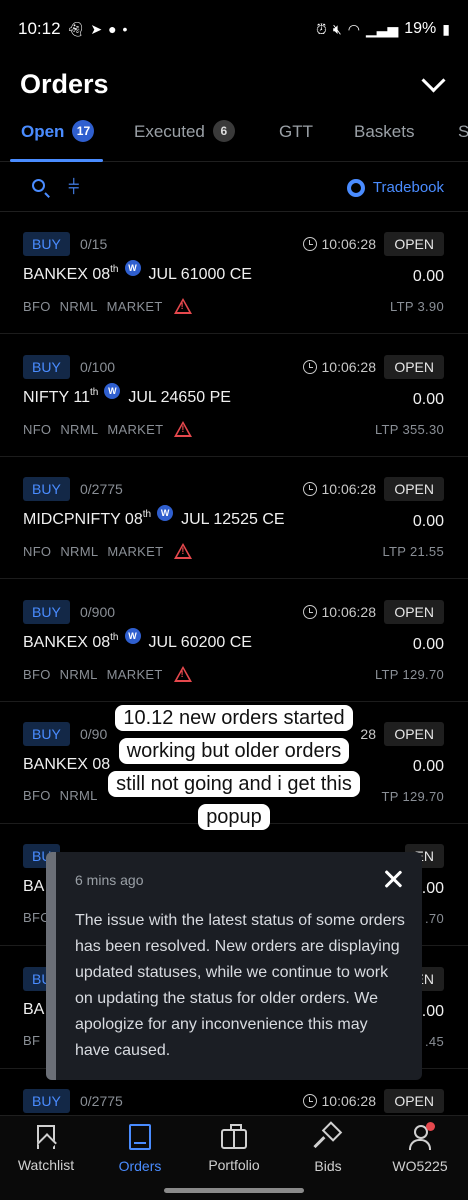 The height and width of the screenshot is (1200, 468). What do you see at coordinates (46, 1165) in the screenshot?
I see `nav-label: Watchlist` at bounding box center [46, 1165].